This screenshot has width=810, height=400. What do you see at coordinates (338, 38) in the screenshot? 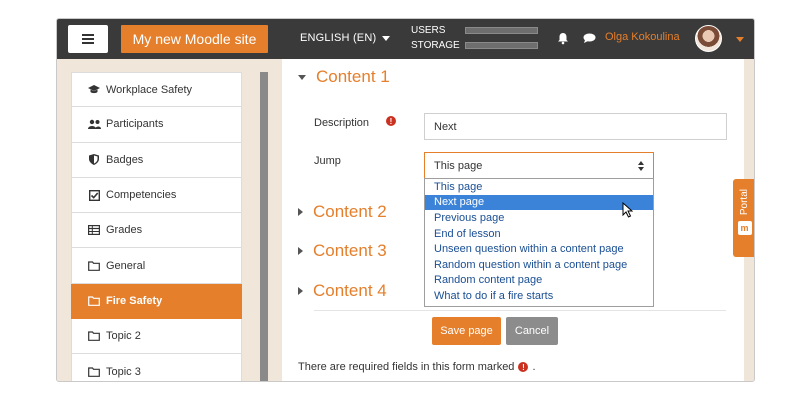
I see `language-label: ENGLISH (EN)` at bounding box center [338, 38].